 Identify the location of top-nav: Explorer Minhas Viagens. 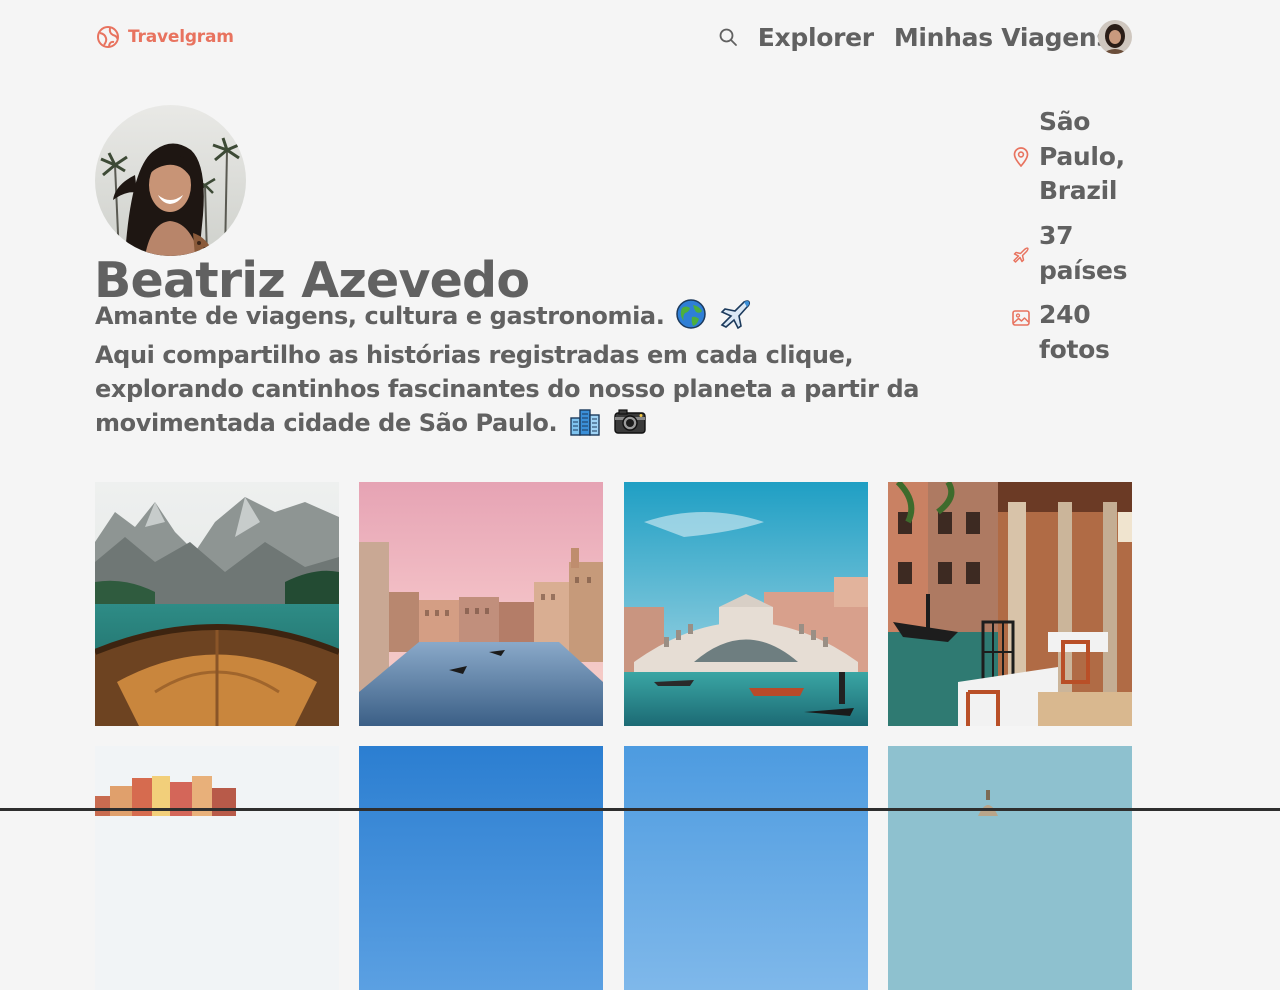
(925, 37).